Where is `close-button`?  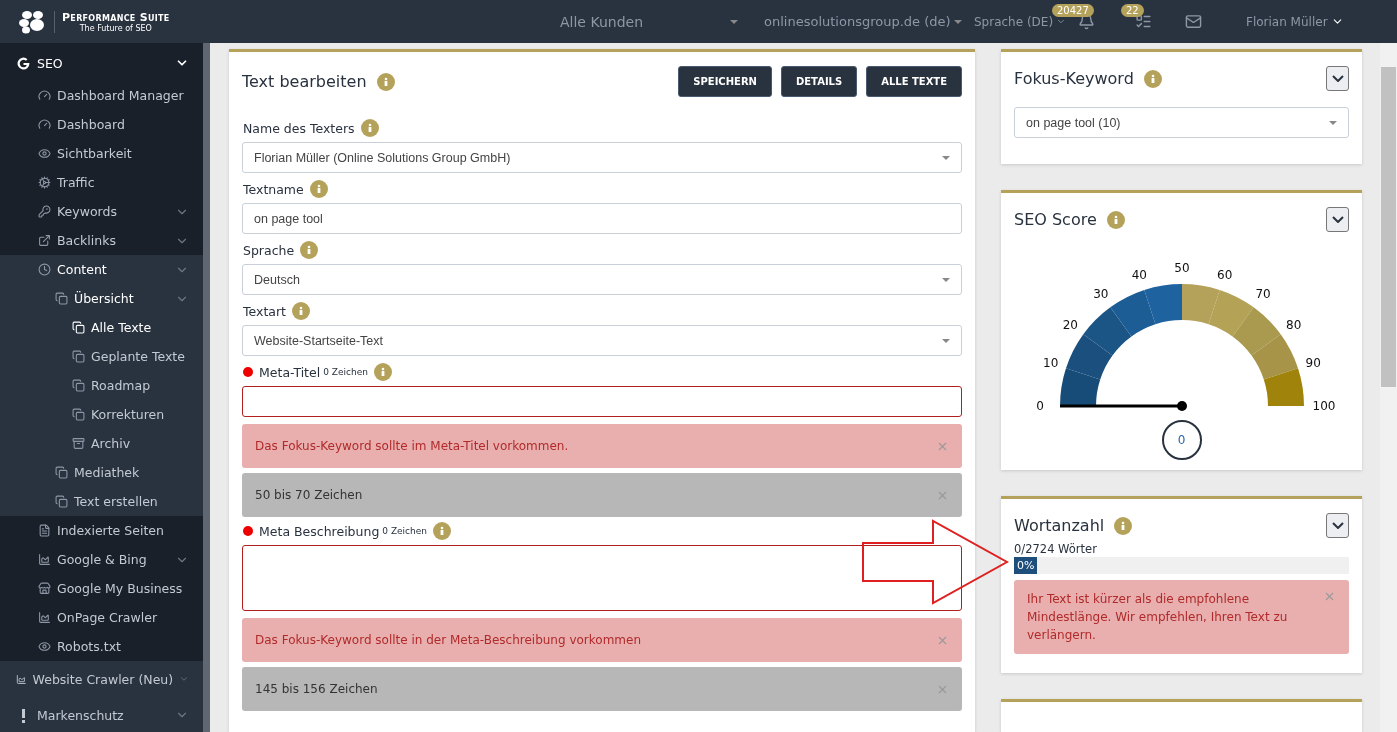 close-button is located at coordinates (1329, 596).